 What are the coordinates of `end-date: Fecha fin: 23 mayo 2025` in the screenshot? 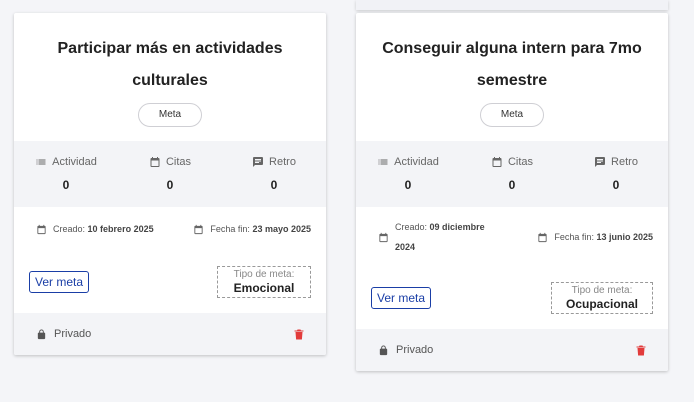 It's located at (252, 229).